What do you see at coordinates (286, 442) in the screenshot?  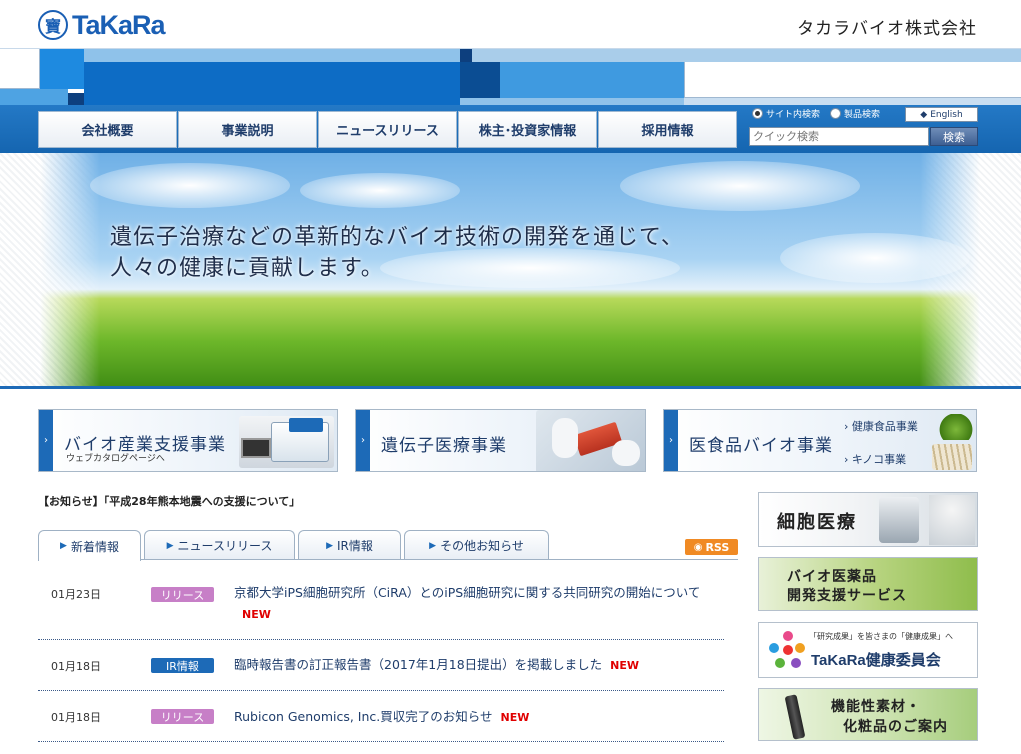 I see `lab-instrument-image` at bounding box center [286, 442].